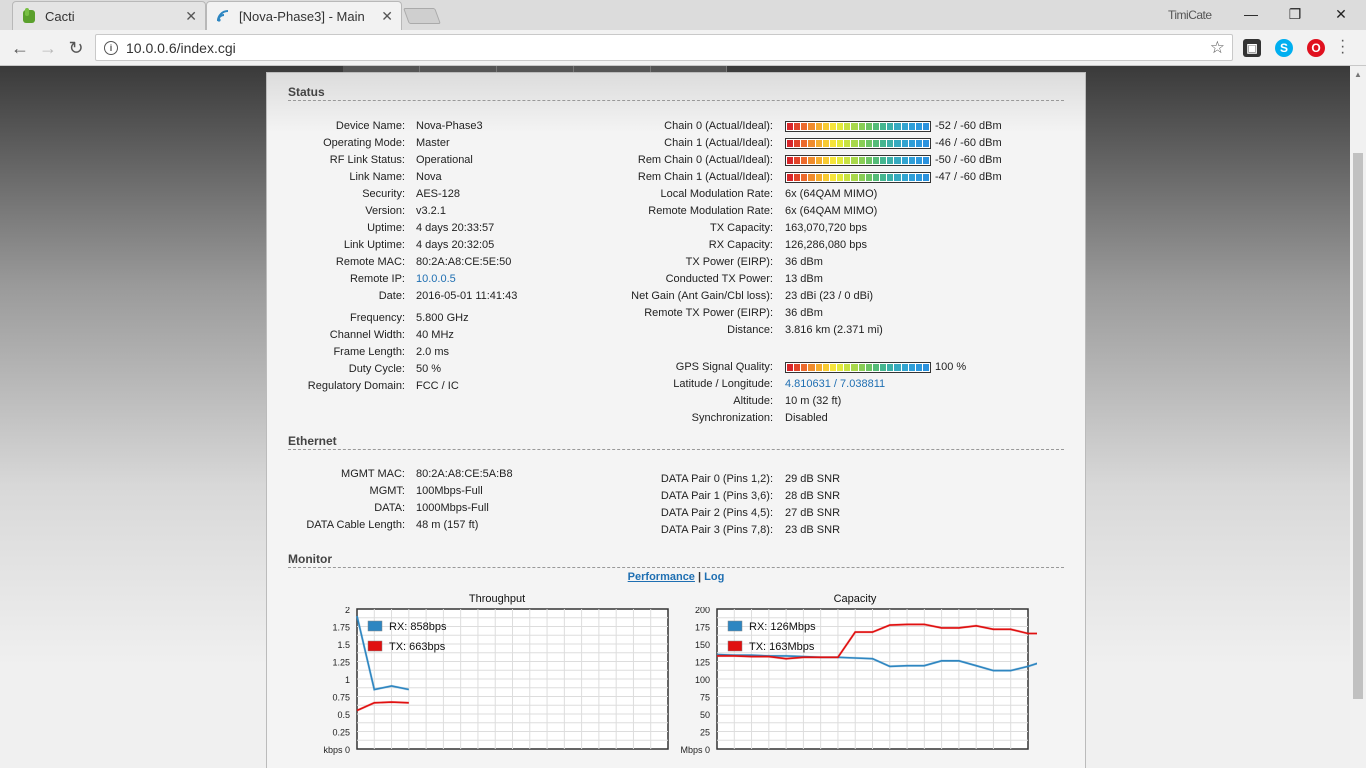 The image size is (1366, 768). What do you see at coordinates (716, 530) in the screenshot?
I see `field-label: DATA Pair 3 (Pins 7,8):` at bounding box center [716, 530].